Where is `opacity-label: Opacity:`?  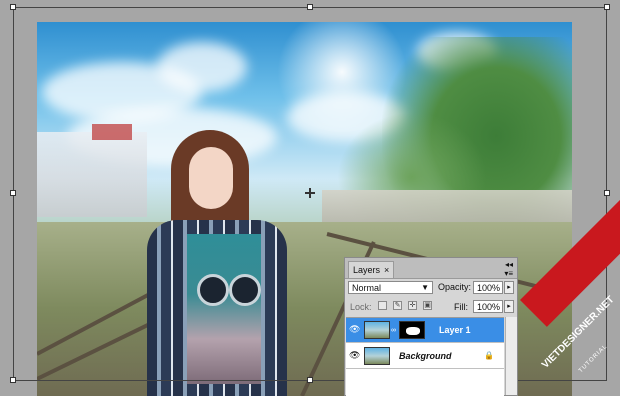 opacity-label: Opacity: is located at coordinates (455, 287).